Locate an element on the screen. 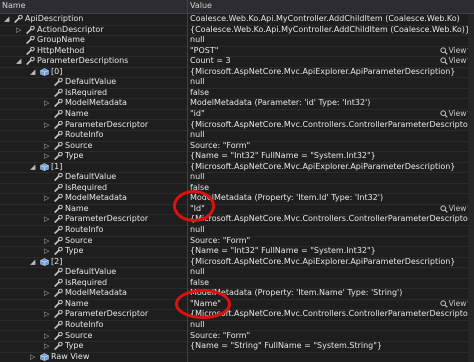  row-name: Raw View is located at coordinates (70, 356).